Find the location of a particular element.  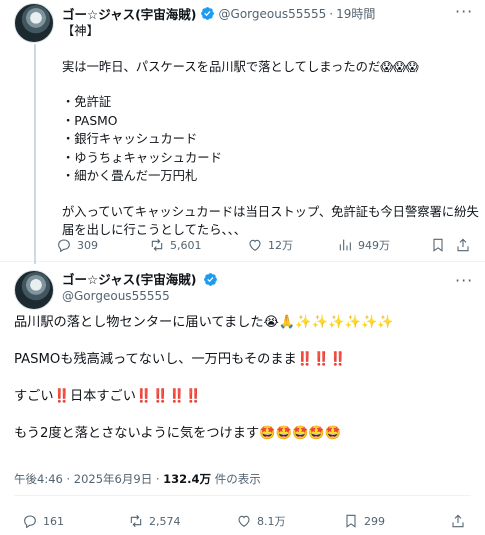

tweet-text-line: が入っていてキャッシュカードは当日ストップ、免許証も今日警察署に紛失 is located at coordinates (270, 211).